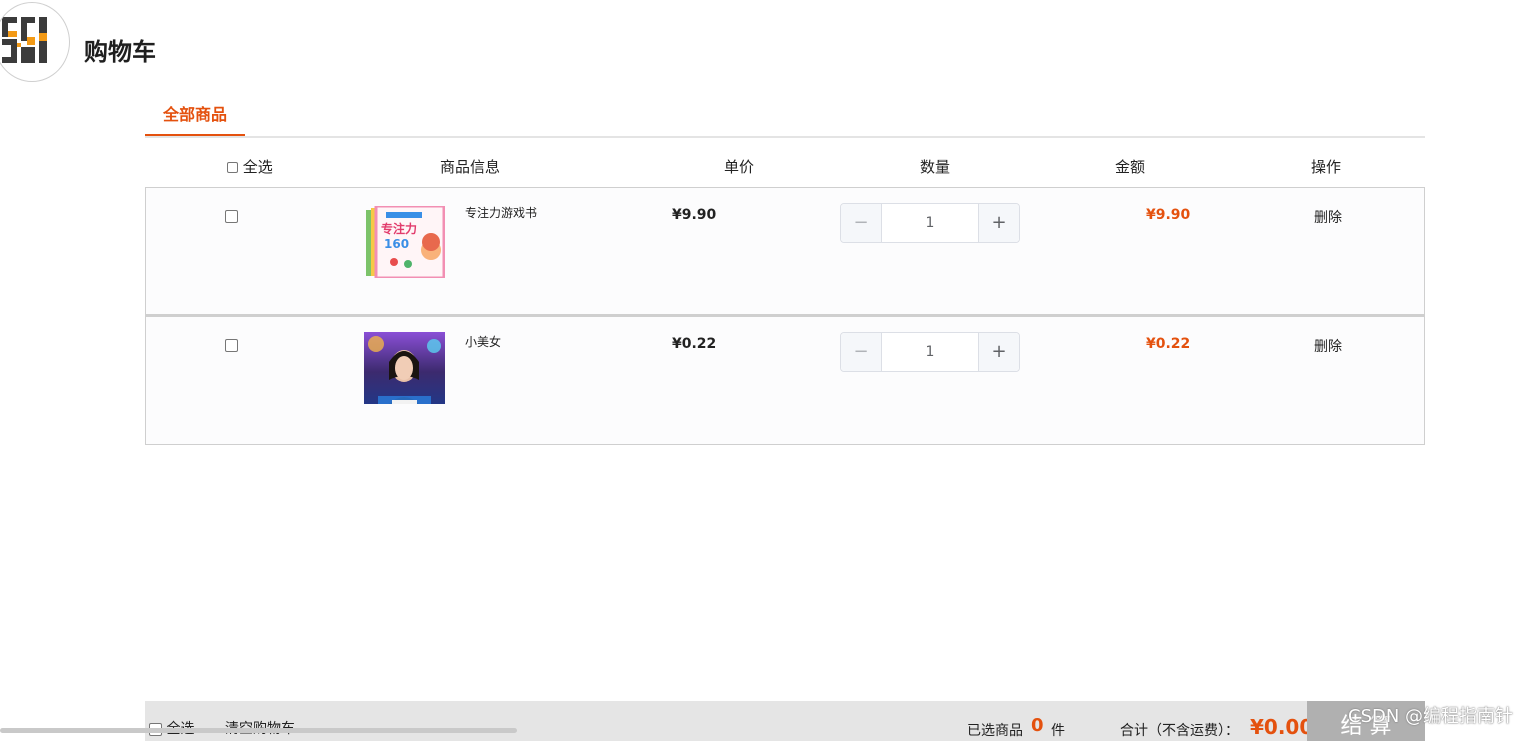  What do you see at coordinates (785, 251) in the screenshot?
I see `cart-item-row: 专注力 160 专注力游戏书 ¥9.90 − + ¥9.90 删除` at bounding box center [785, 251].